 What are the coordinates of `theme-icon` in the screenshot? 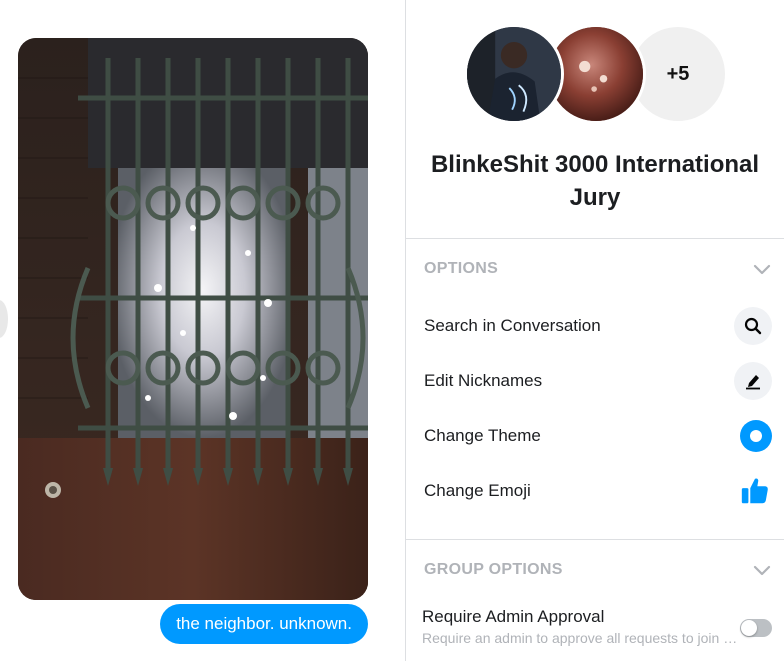 It's located at (756, 436).